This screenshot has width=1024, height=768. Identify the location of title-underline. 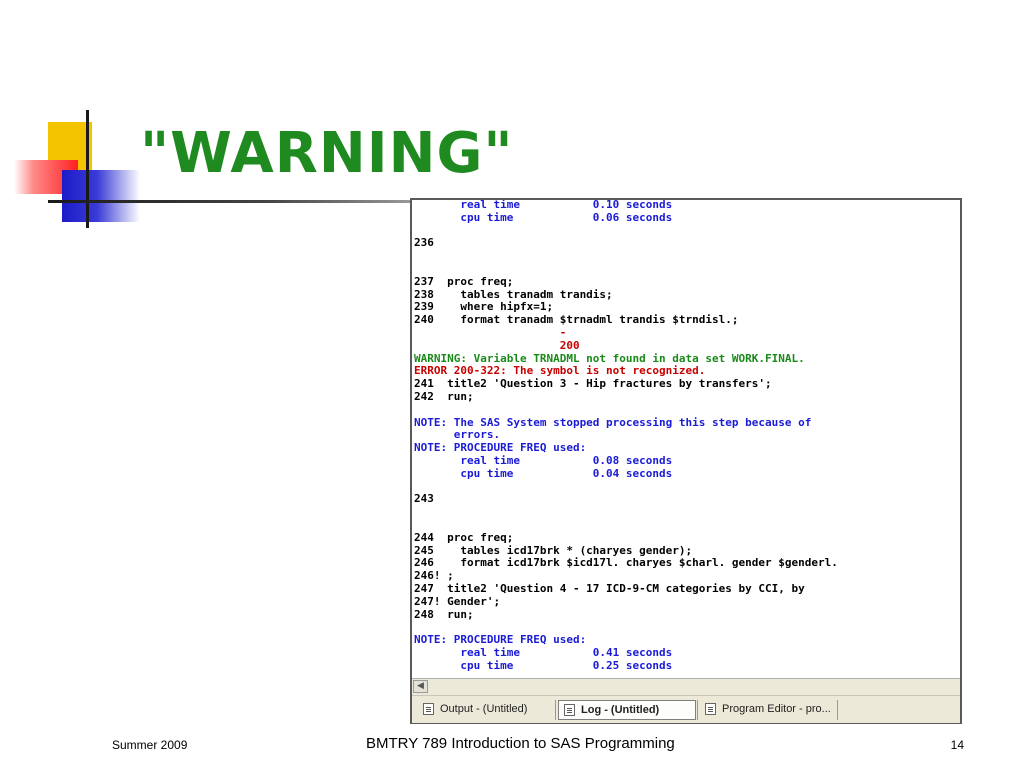
(230, 201).